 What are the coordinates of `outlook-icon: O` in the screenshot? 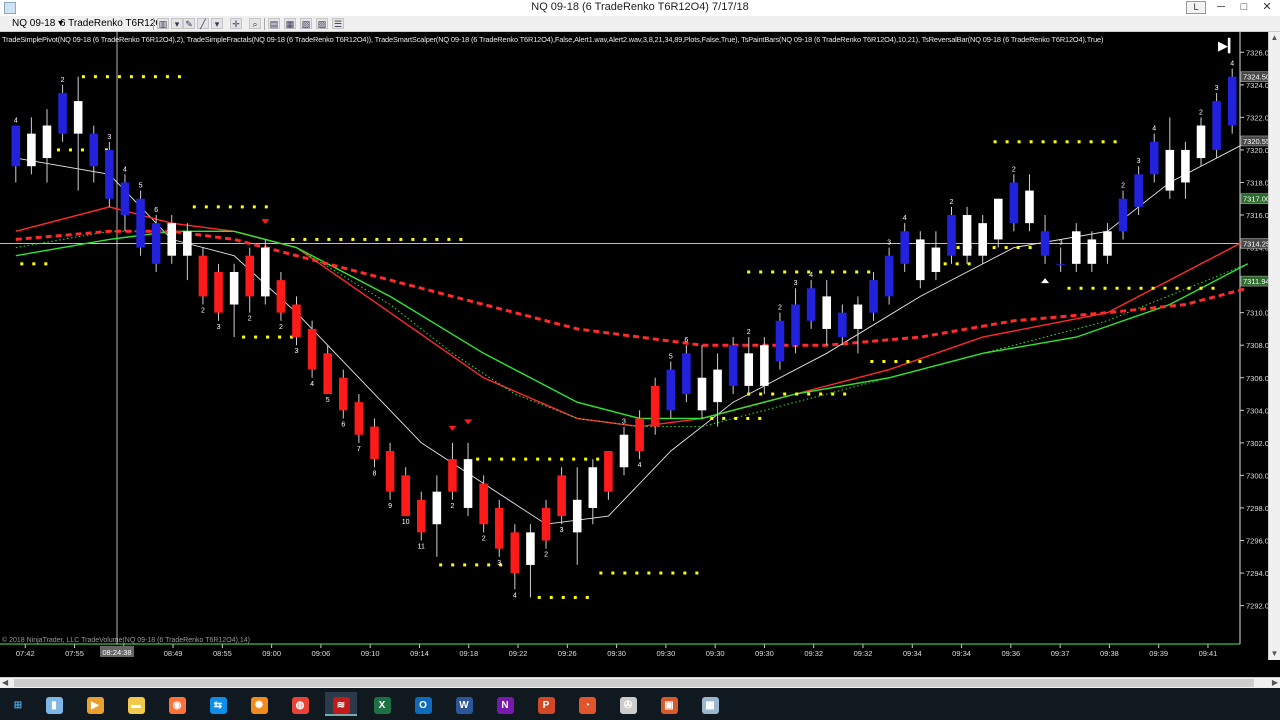 It's located at (423, 704).